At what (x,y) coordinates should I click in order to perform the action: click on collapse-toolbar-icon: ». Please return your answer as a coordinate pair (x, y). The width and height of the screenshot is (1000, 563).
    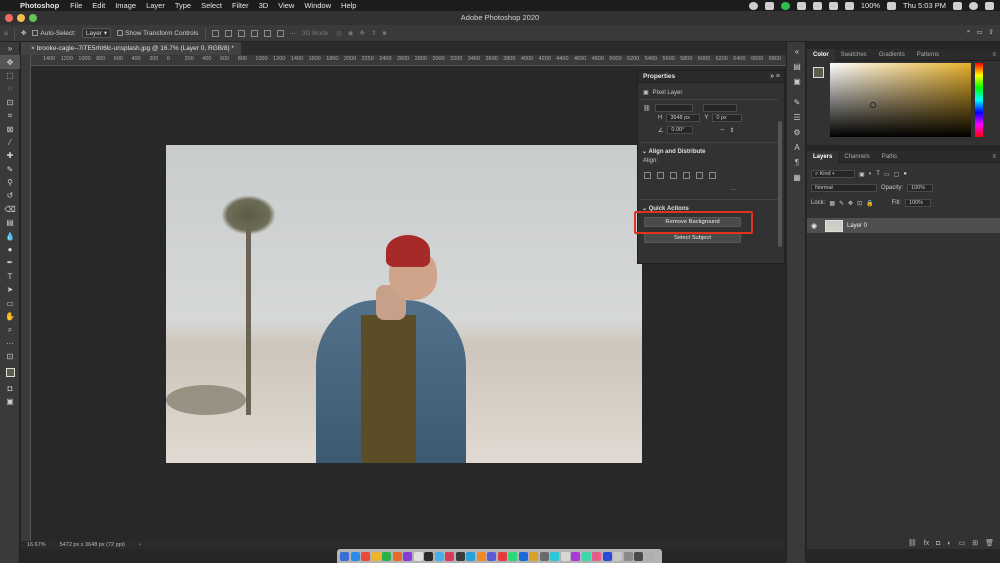
    Looking at the image, I should click on (10, 48).